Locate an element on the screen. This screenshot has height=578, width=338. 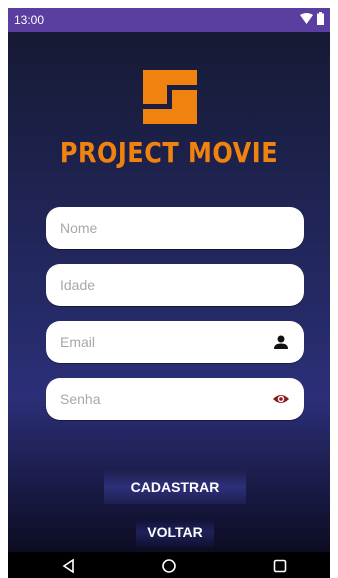
senha-field is located at coordinates (175, 399).